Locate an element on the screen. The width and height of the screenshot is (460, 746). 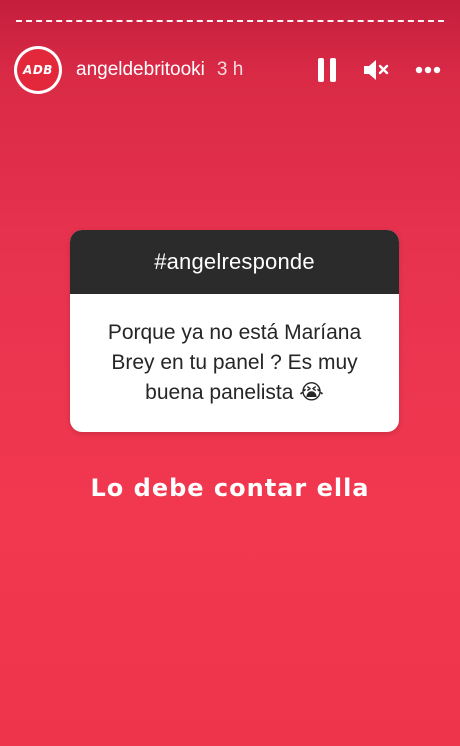
more-icon is located at coordinates (428, 70).